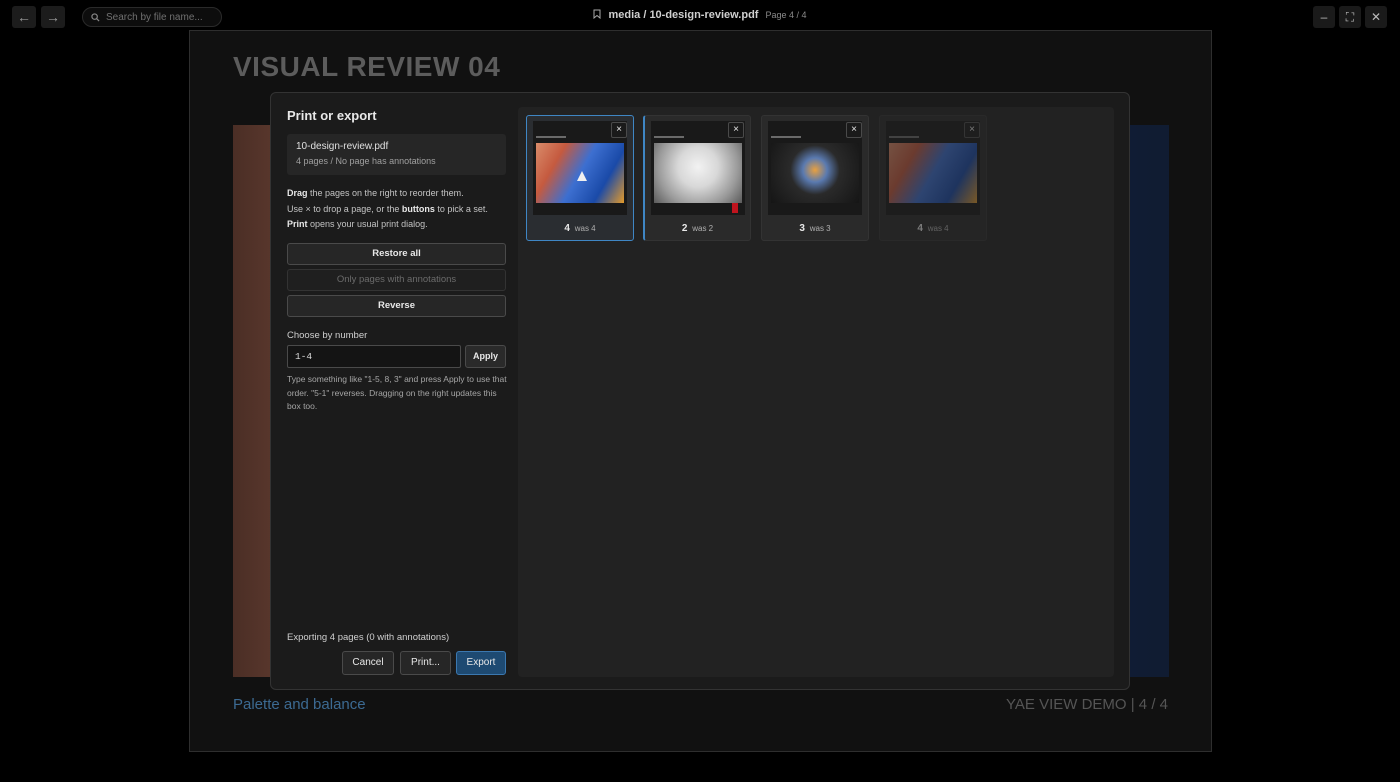 This screenshot has height=782, width=1400. Describe the element at coordinates (368, 663) in the screenshot. I see `cancel-button: Cancel` at that location.